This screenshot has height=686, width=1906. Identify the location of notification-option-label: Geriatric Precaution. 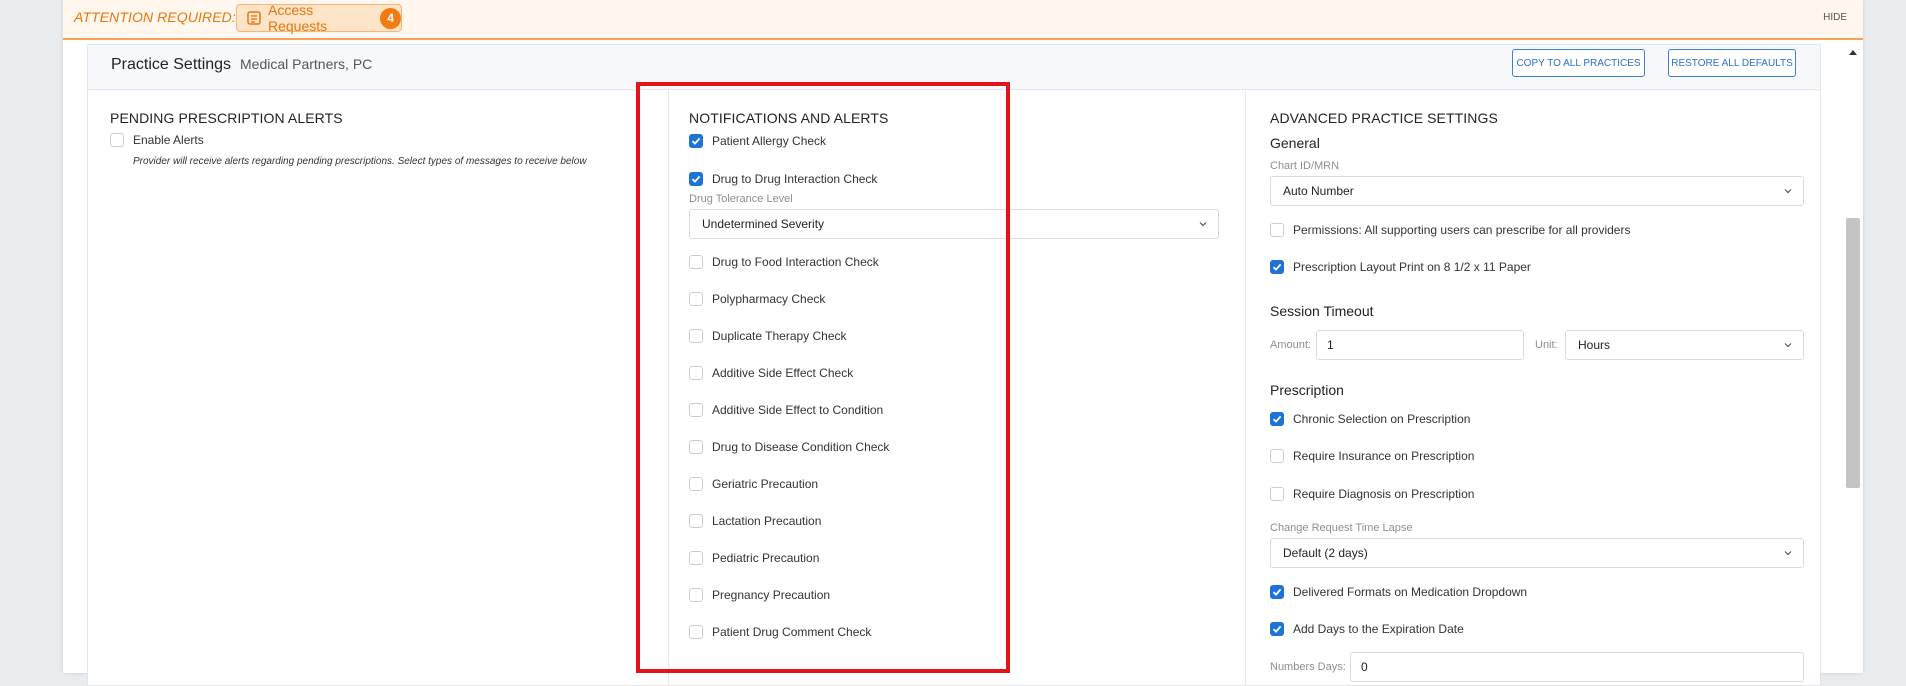
(765, 484).